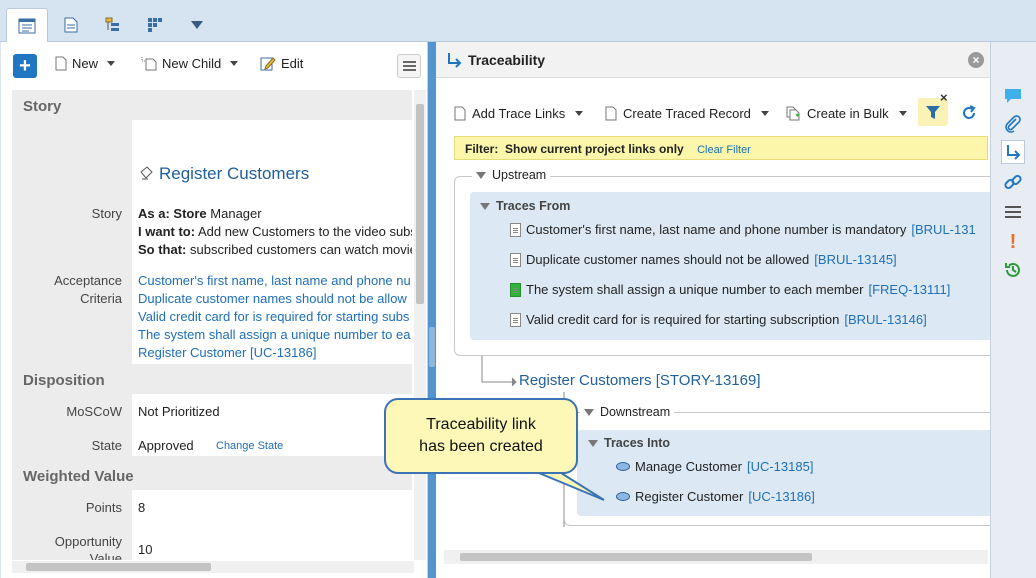 This screenshot has width=1036, height=578. Describe the element at coordinates (190, 63) in the screenshot. I see `new-child-button: New Child` at that location.